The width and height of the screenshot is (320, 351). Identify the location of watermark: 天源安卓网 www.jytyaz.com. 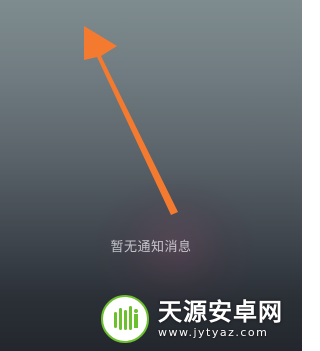
(191, 319).